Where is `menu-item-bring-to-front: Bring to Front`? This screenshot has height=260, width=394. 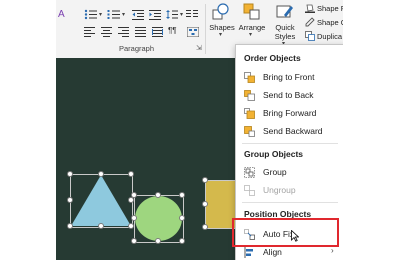 menu-item-bring-to-front: Bring to Front is located at coordinates (289, 77).